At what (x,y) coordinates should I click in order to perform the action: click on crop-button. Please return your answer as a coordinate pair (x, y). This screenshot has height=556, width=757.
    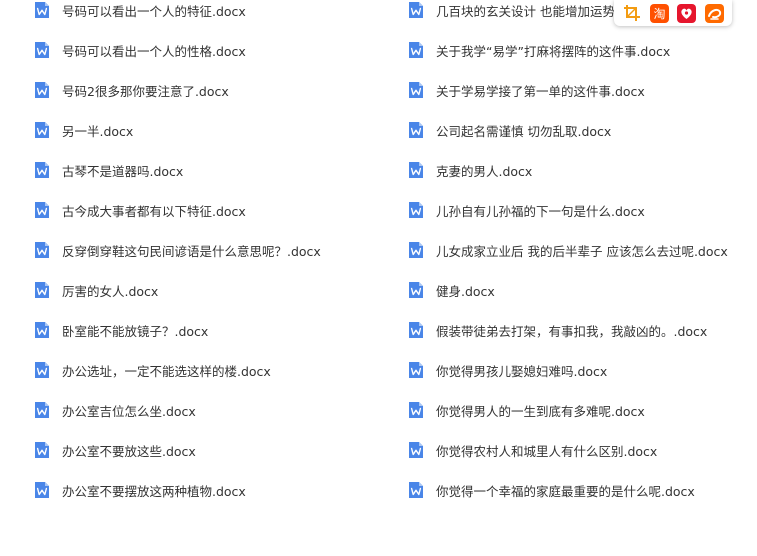
    Looking at the image, I should click on (632, 13).